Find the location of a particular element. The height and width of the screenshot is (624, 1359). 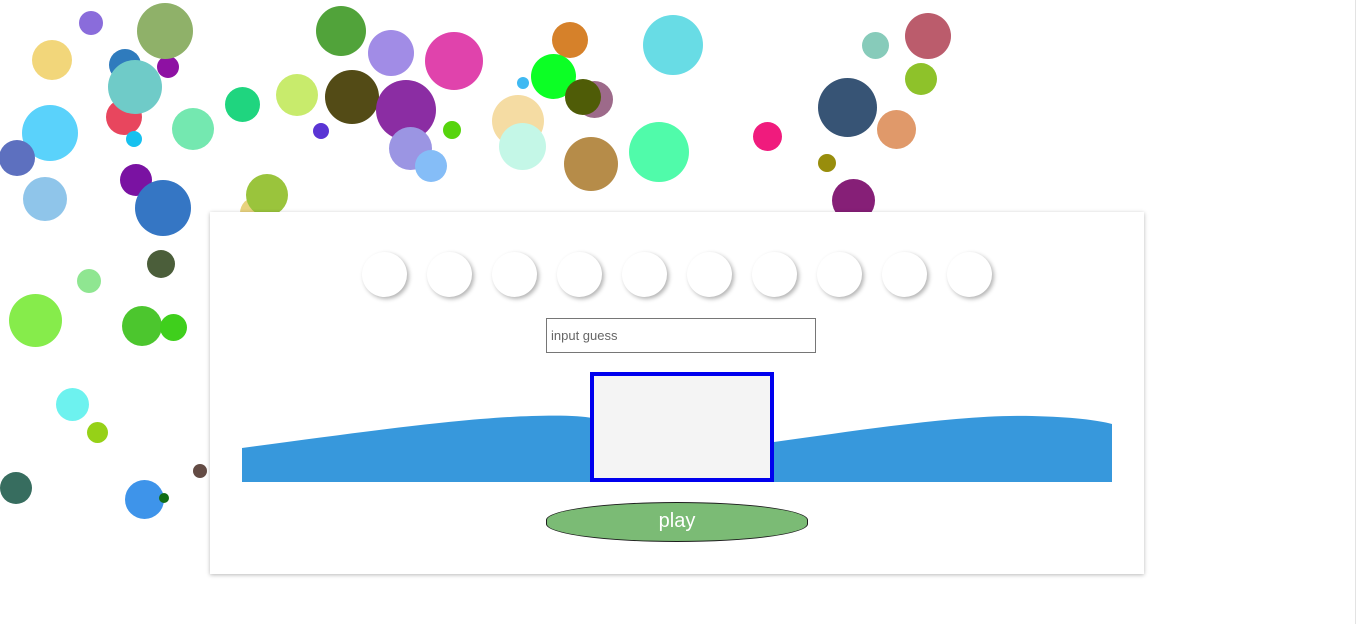

page-edge-divider is located at coordinates (1355, 312).